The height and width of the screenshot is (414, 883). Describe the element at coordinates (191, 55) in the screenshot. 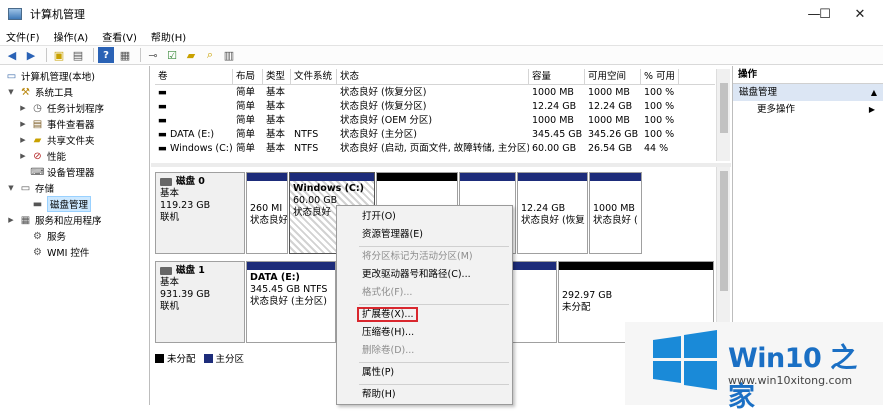

I see `open-folder-icon: ▰` at that location.